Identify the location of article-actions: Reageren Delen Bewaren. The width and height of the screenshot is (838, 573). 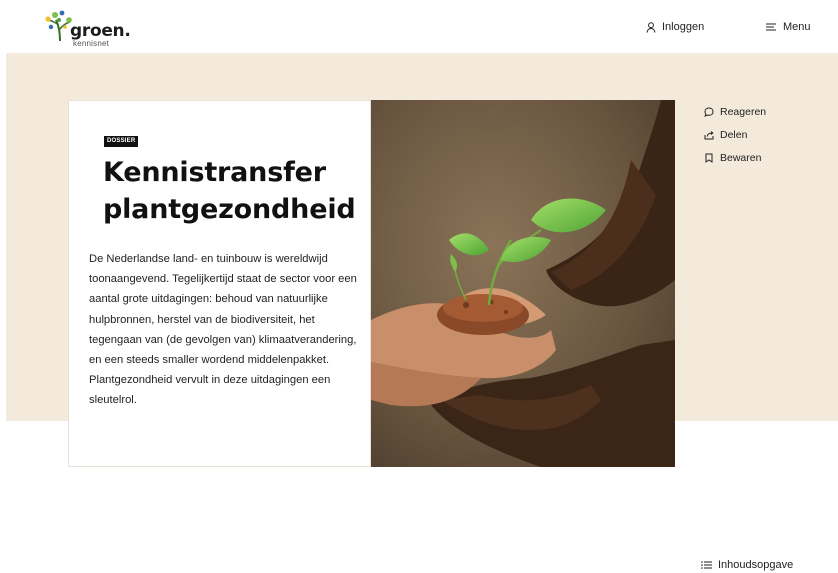
(735, 134).